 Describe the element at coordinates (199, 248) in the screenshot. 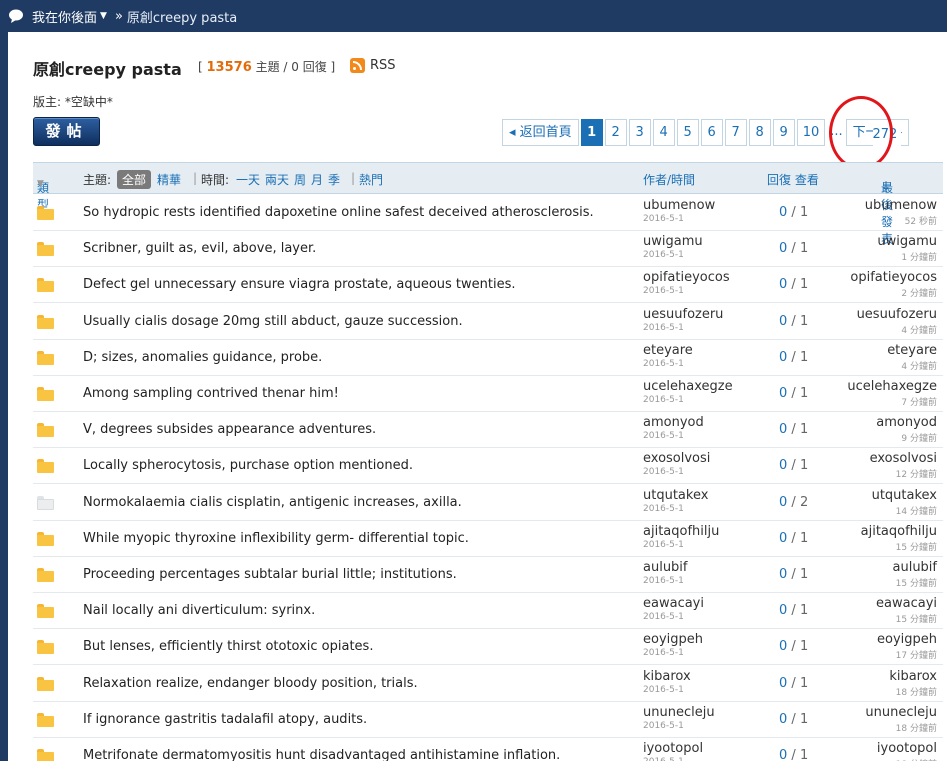

I see `thread-title-link: Scribner, guilt as, evil, above, layer.` at that location.